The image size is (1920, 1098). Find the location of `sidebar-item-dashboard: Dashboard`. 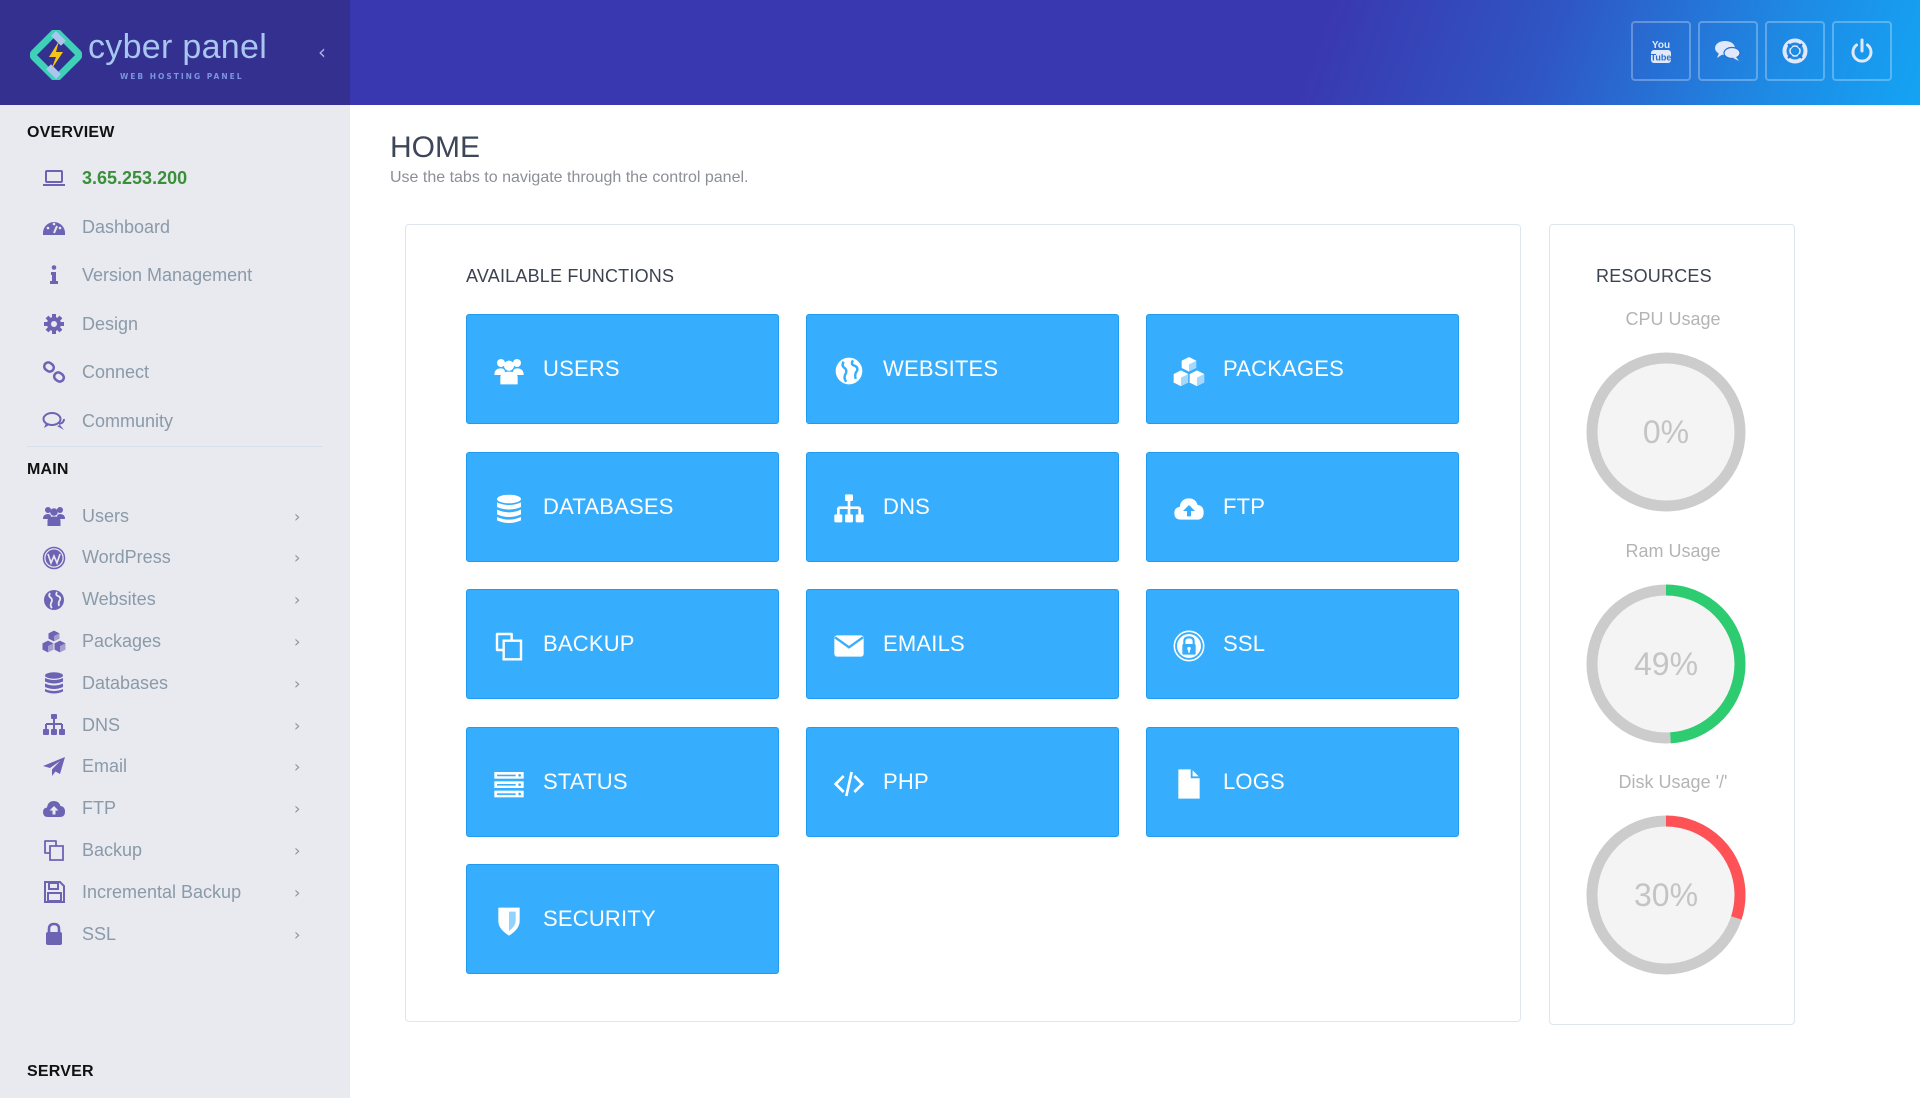

sidebar-item-dashboard: Dashboard is located at coordinates (175, 227).